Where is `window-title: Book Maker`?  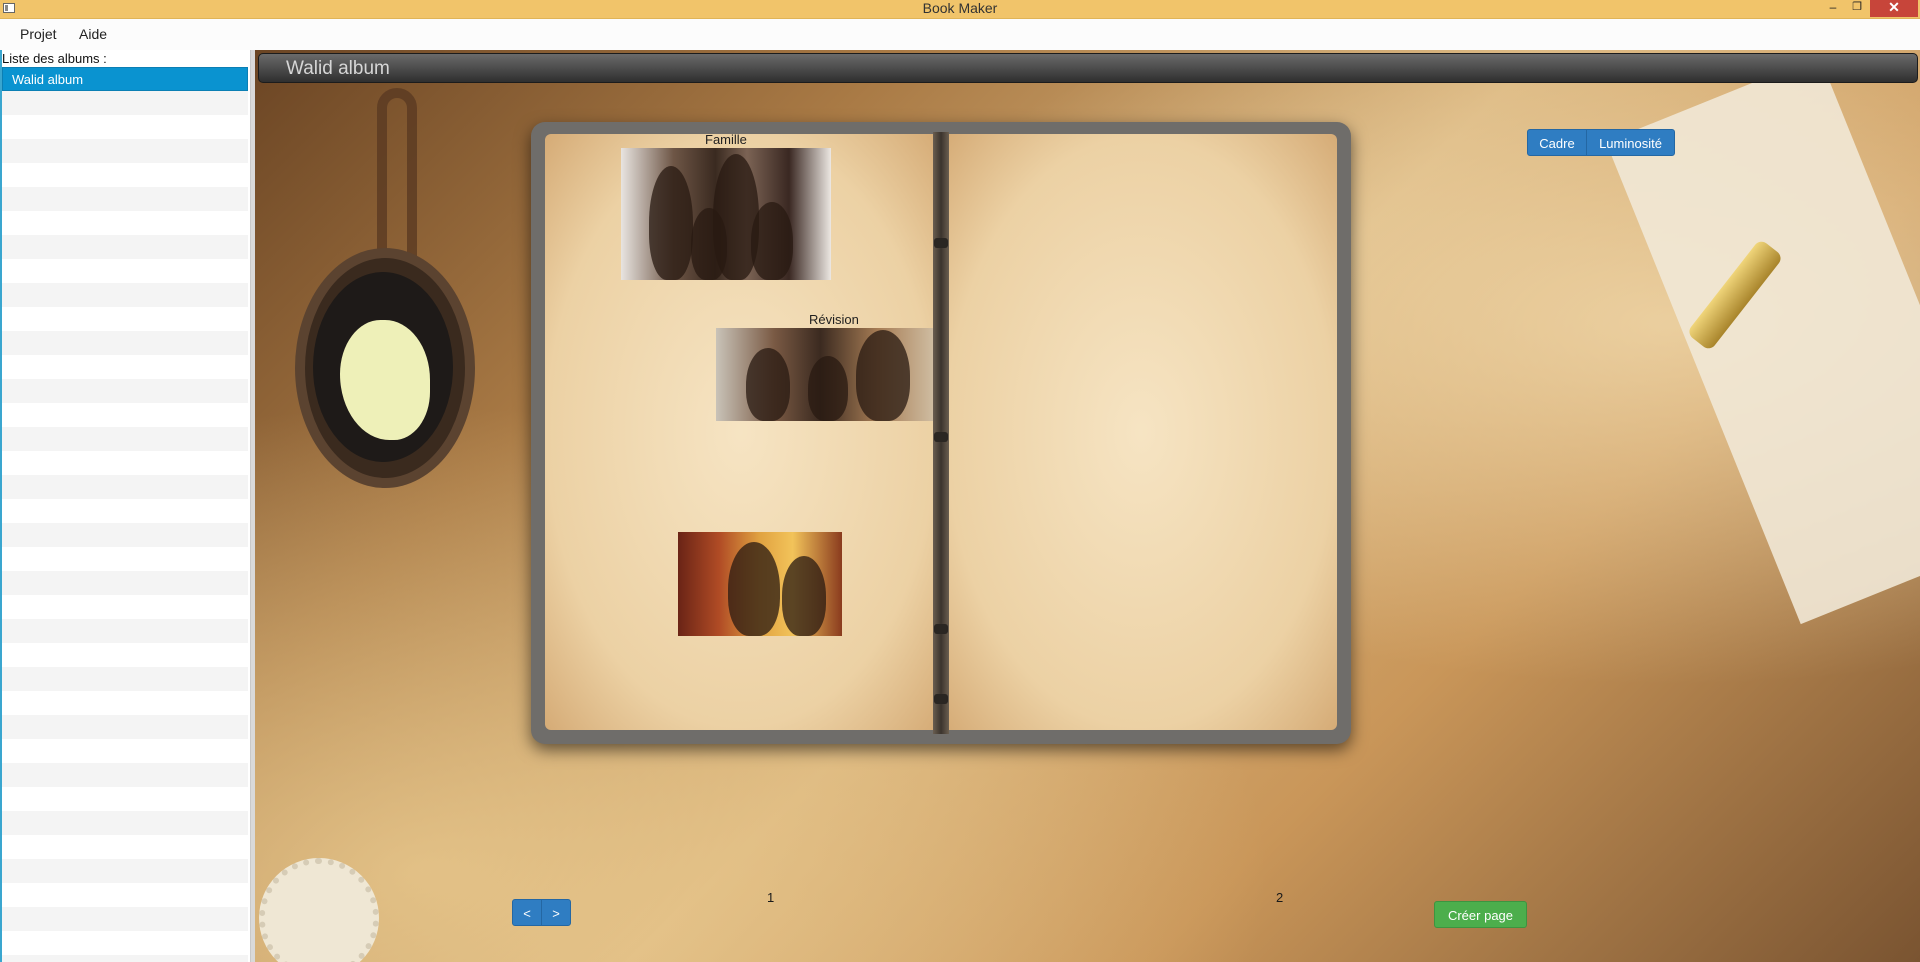
window-title: Book Maker is located at coordinates (960, 8).